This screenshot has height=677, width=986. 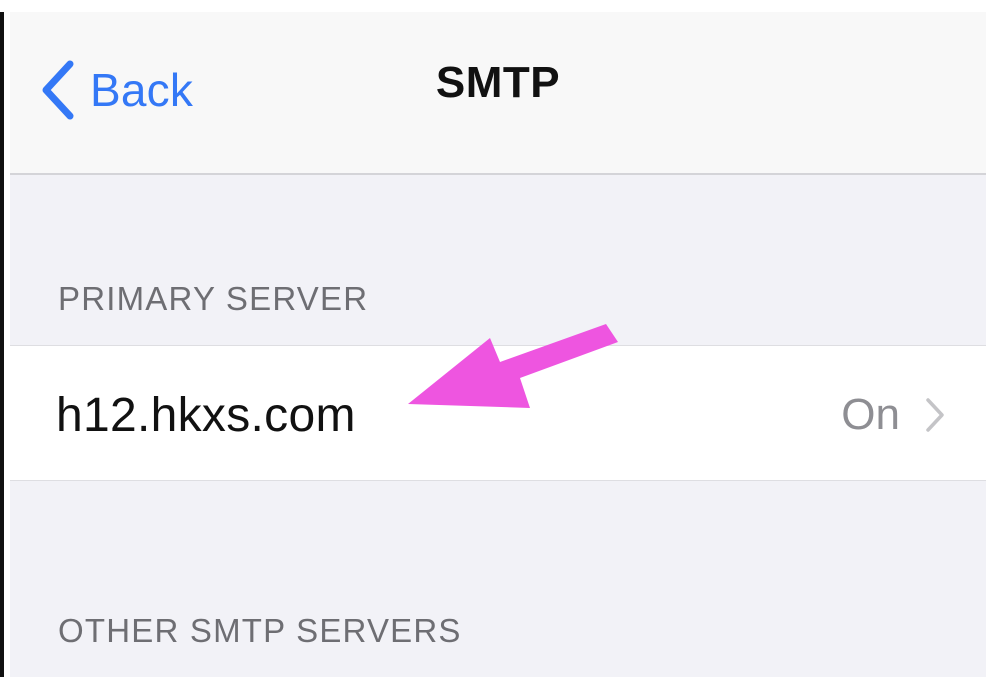 I want to click on other-servers-header: OTHER SMTP SERVERS, so click(x=260, y=630).